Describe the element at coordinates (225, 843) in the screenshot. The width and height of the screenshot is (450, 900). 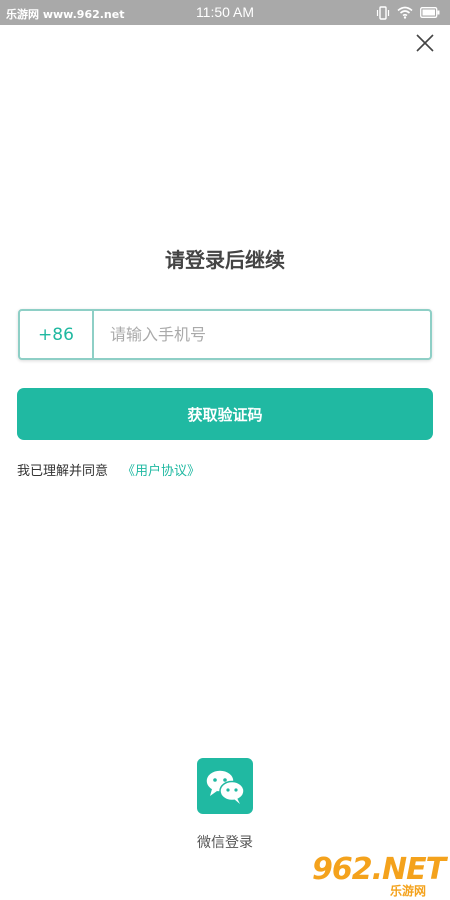
I see `wechat-login-label: 微信登录` at that location.